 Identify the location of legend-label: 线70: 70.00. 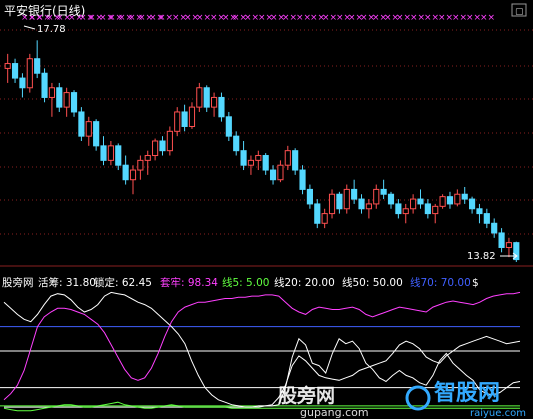
(440, 282).